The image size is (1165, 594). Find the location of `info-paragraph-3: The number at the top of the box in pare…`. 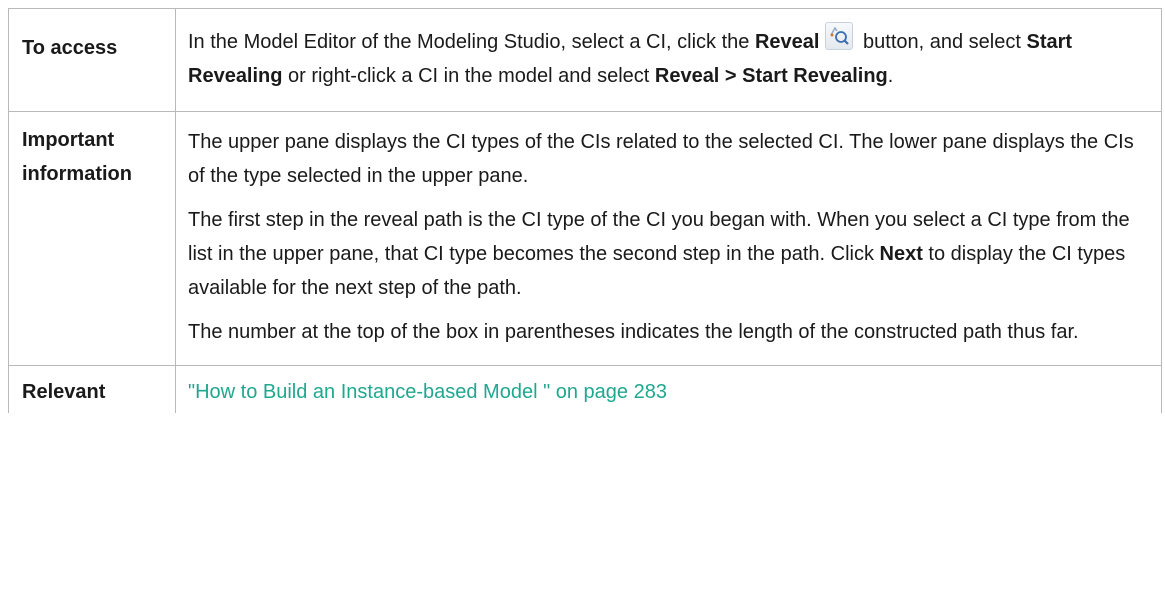

info-paragraph-3: The number at the top of the box in pare… is located at coordinates (633, 332).